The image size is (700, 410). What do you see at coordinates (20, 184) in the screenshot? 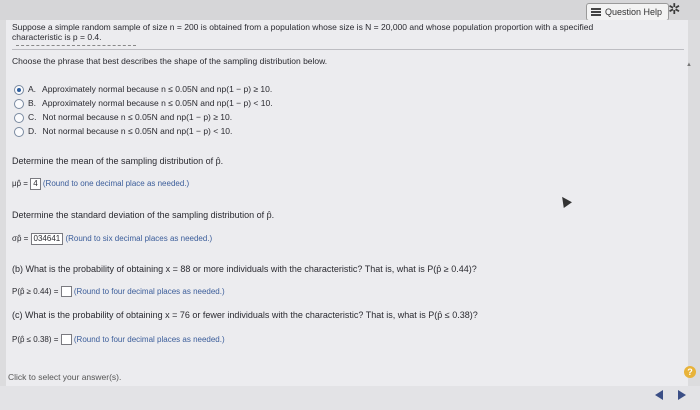
I see `mean-symbol: μp̂ =` at bounding box center [20, 184].